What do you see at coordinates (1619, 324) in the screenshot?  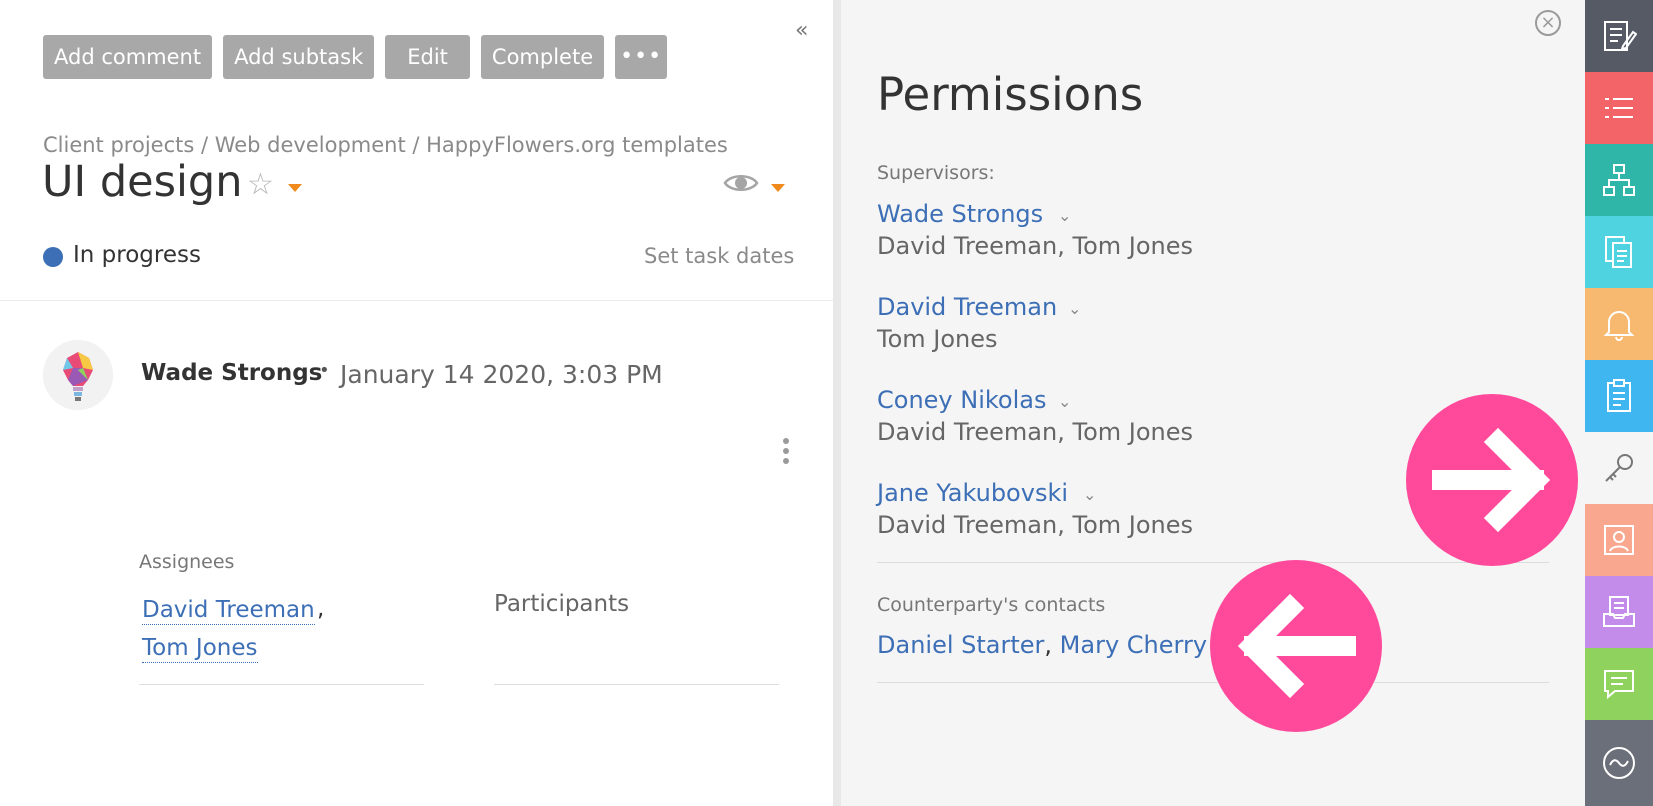 I see `bell-icon` at bounding box center [1619, 324].